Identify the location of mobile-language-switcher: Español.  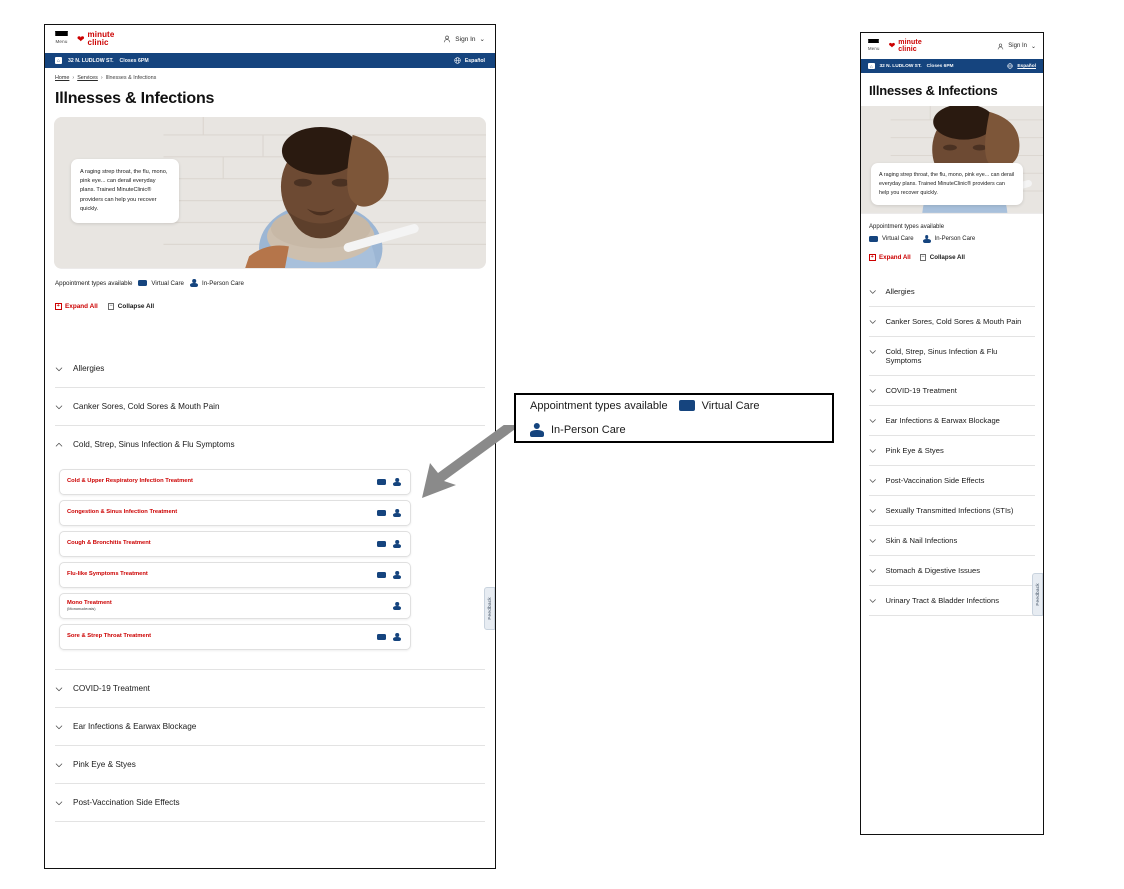
(1021, 66).